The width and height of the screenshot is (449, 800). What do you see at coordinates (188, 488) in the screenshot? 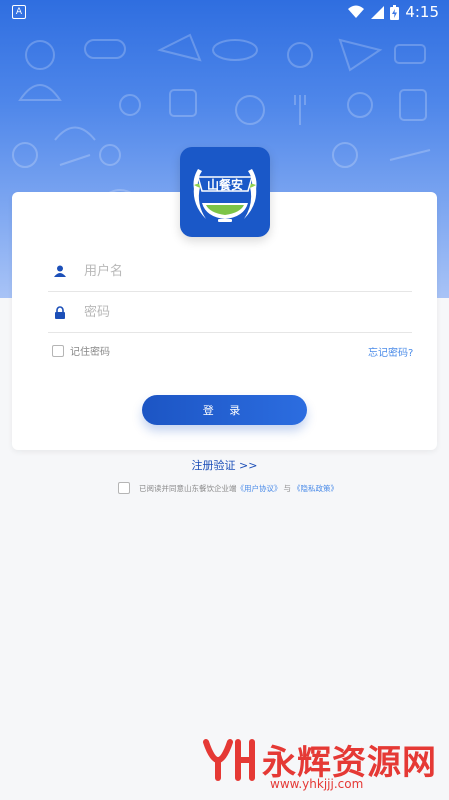
I see `agreement-prefix: 已阅读并同意山东餐饮企业端` at bounding box center [188, 488].